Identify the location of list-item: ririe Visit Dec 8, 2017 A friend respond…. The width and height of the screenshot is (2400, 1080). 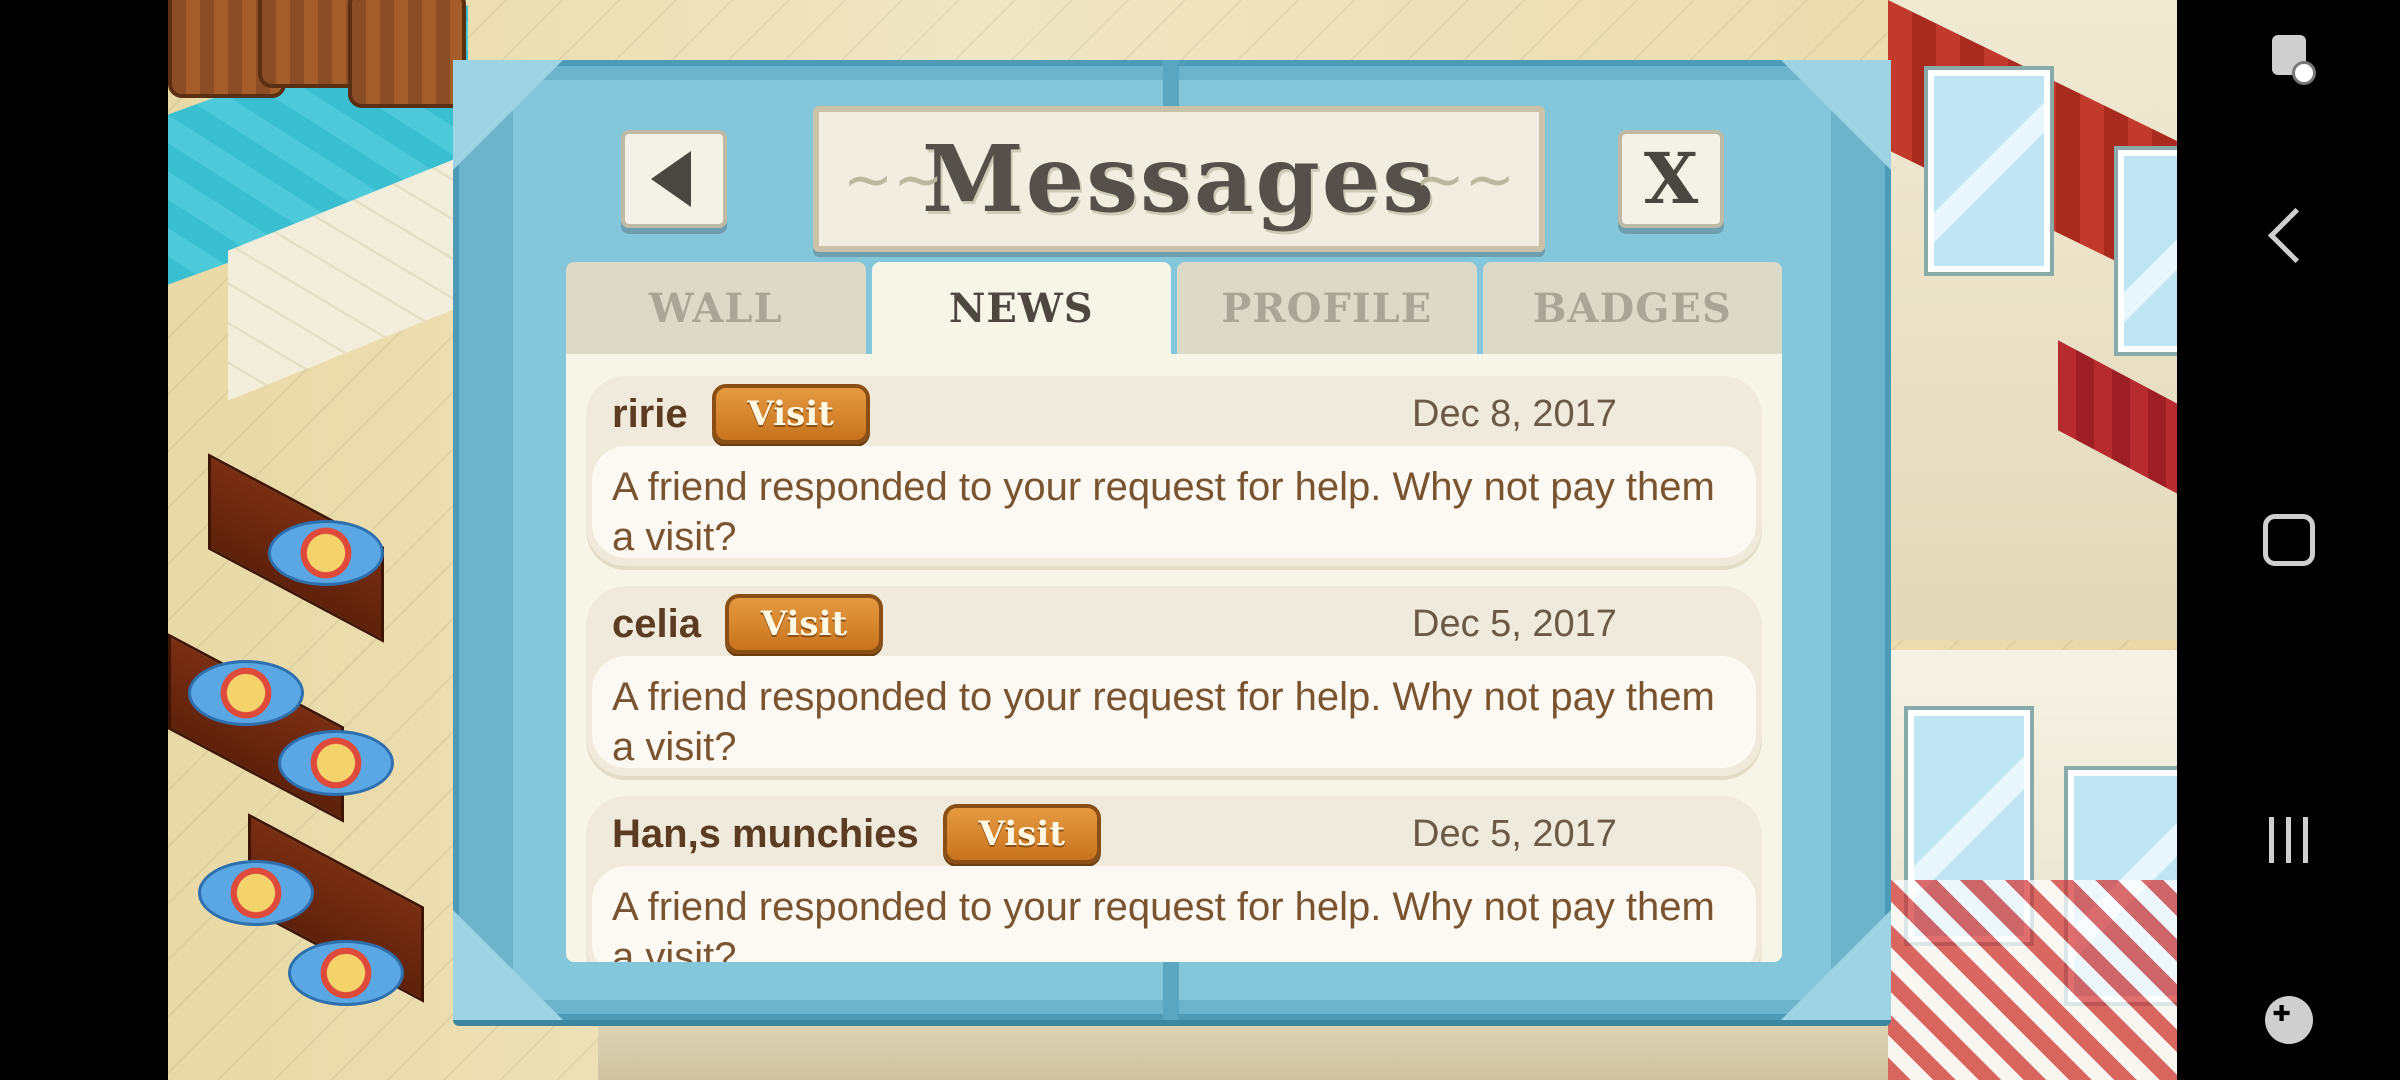
(1174, 471).